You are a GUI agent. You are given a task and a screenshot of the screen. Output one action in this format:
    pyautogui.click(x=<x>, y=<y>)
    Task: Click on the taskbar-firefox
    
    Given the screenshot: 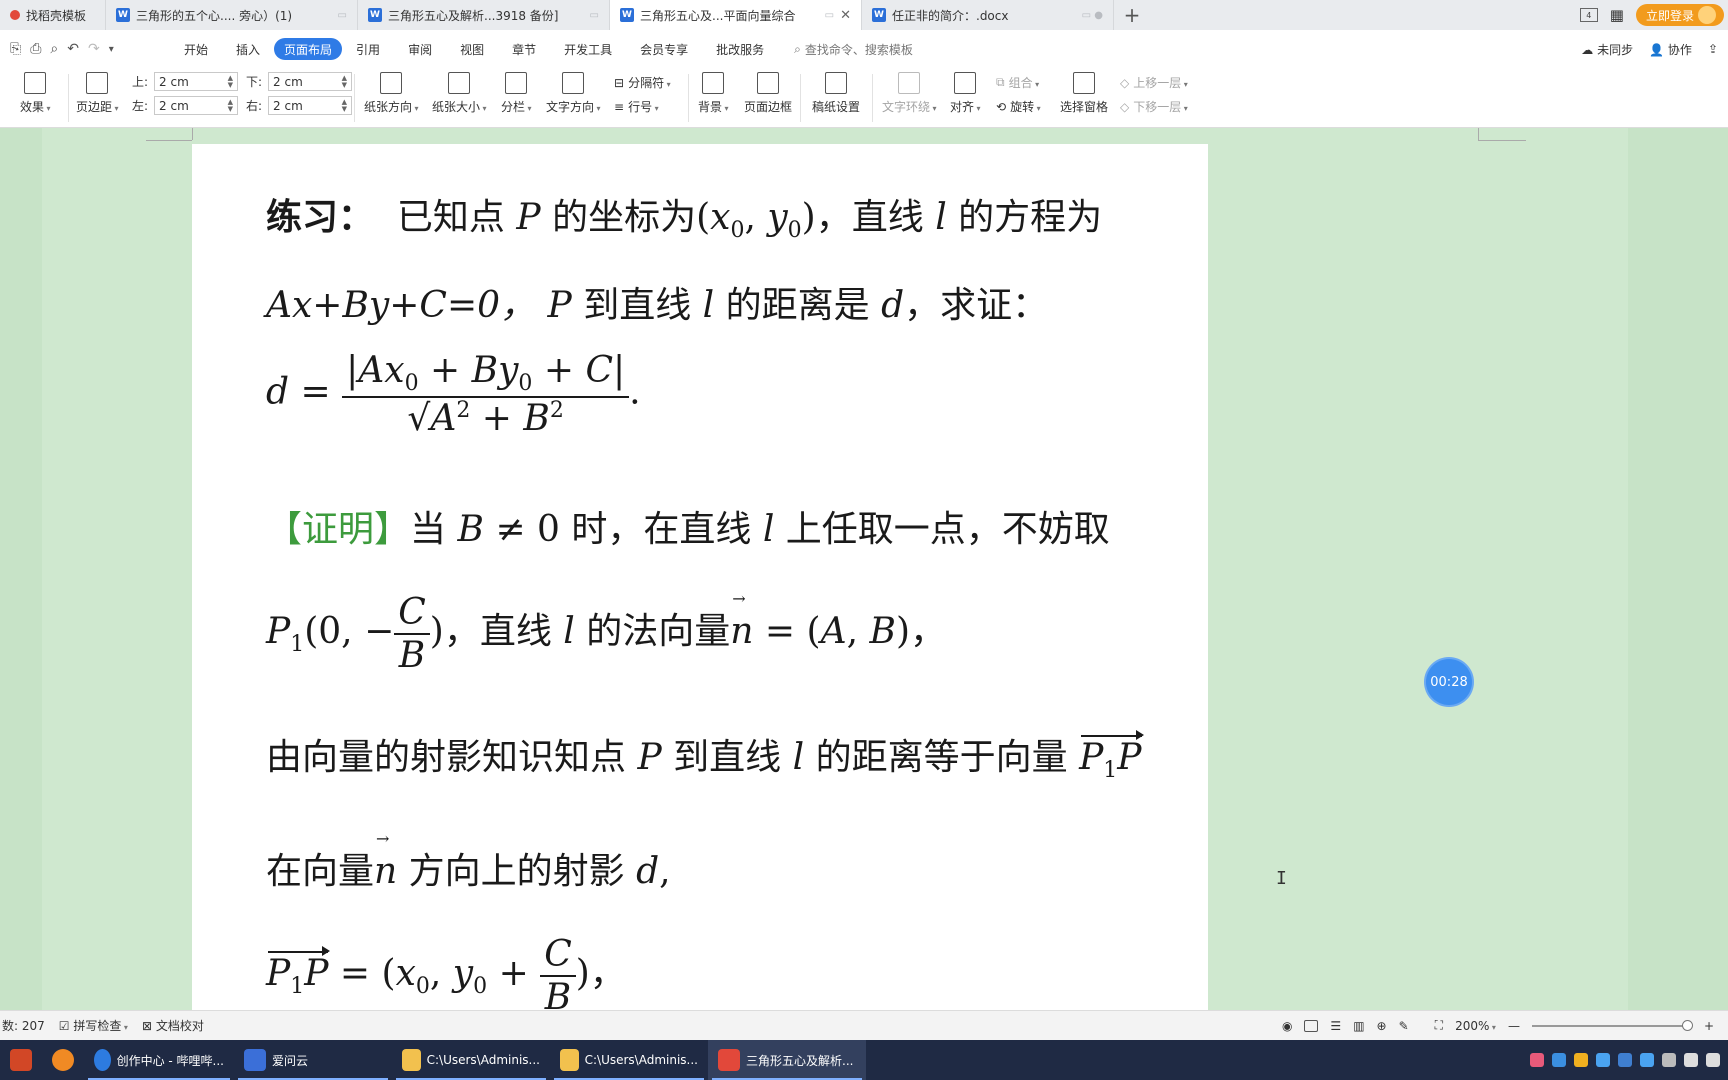 What is the action you would take?
    pyautogui.click(x=63, y=1060)
    